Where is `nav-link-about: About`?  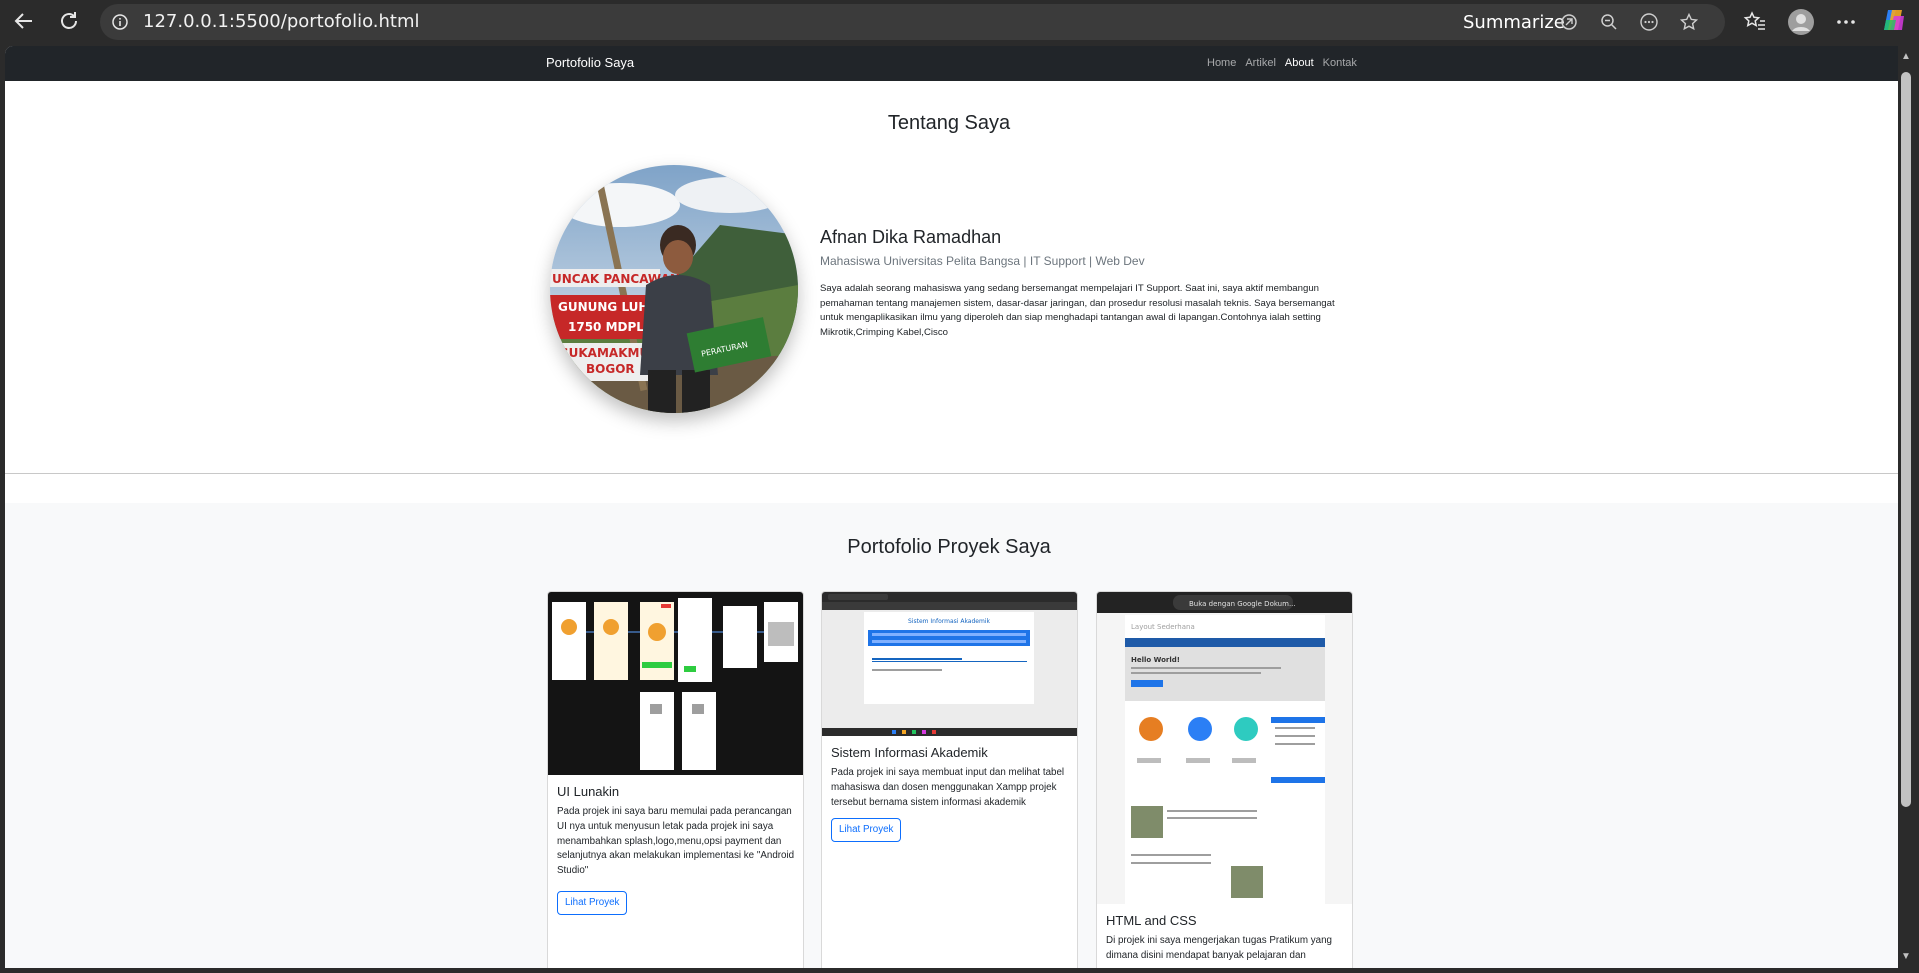 nav-link-about: About is located at coordinates (1299, 63).